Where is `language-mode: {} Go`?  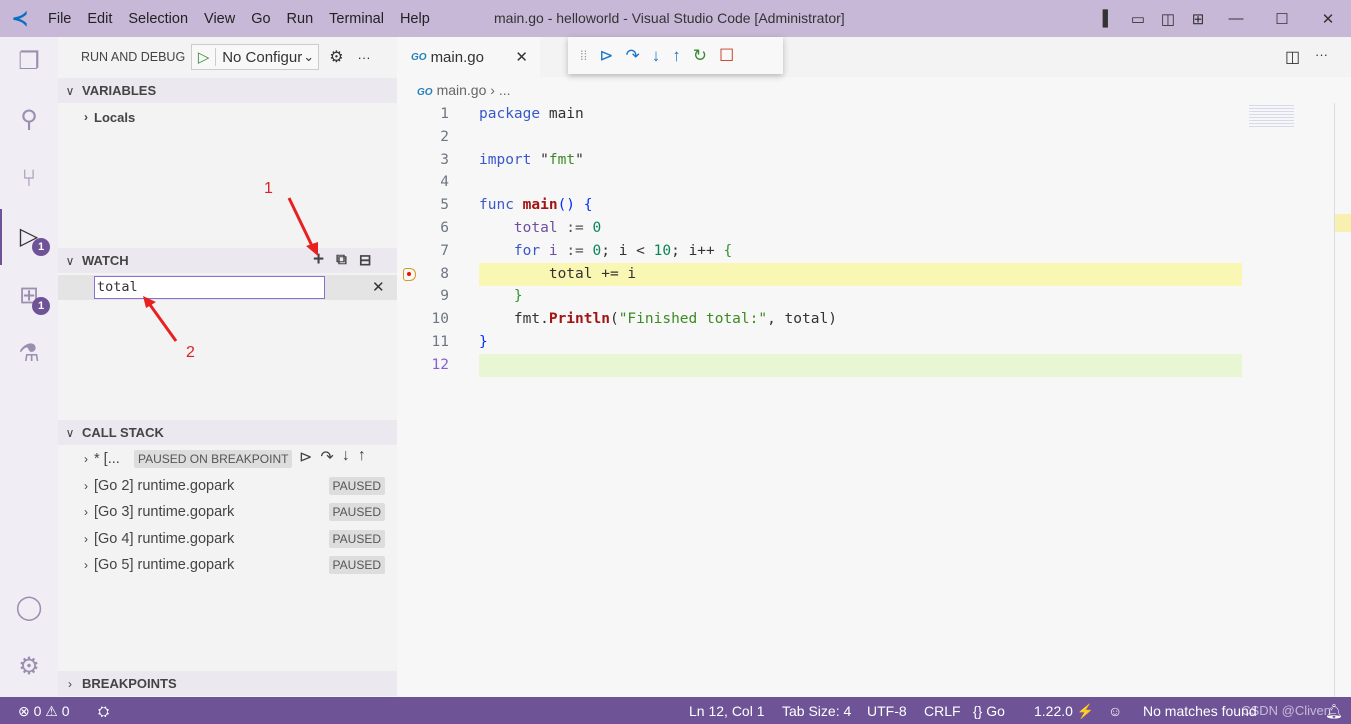 language-mode: {} Go is located at coordinates (989, 711).